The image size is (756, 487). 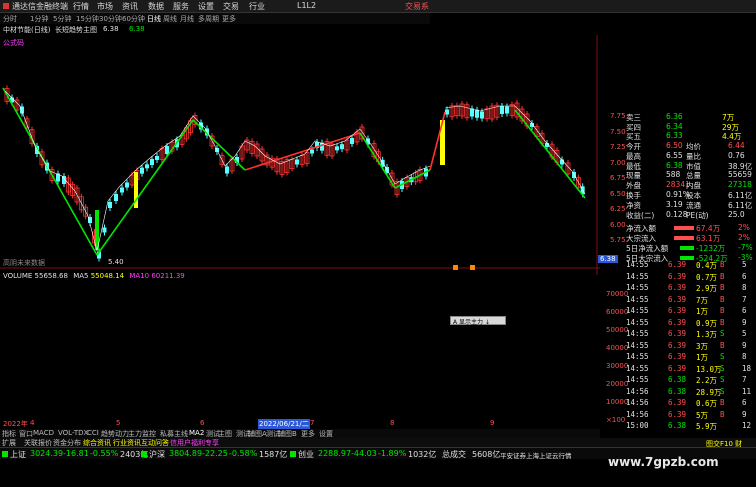 I want to click on tick-row: 14:56 6.39 5万 B 9, so click(x=678, y=415).